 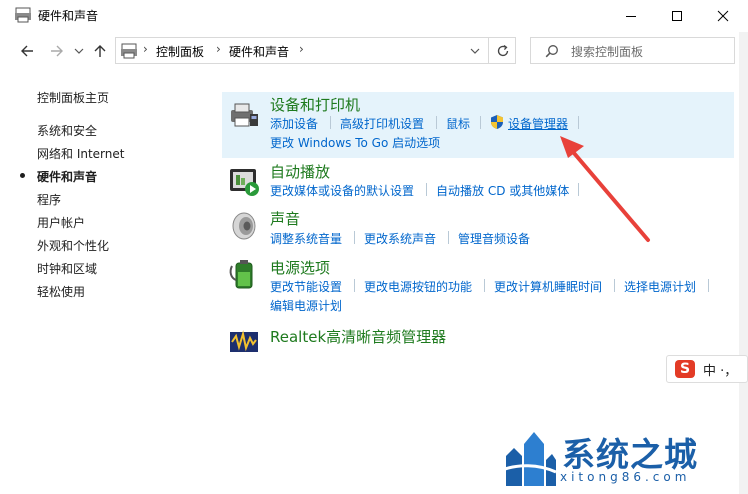 I want to click on sidebar-item-clock-region: 时钟和区域, so click(x=67, y=268).